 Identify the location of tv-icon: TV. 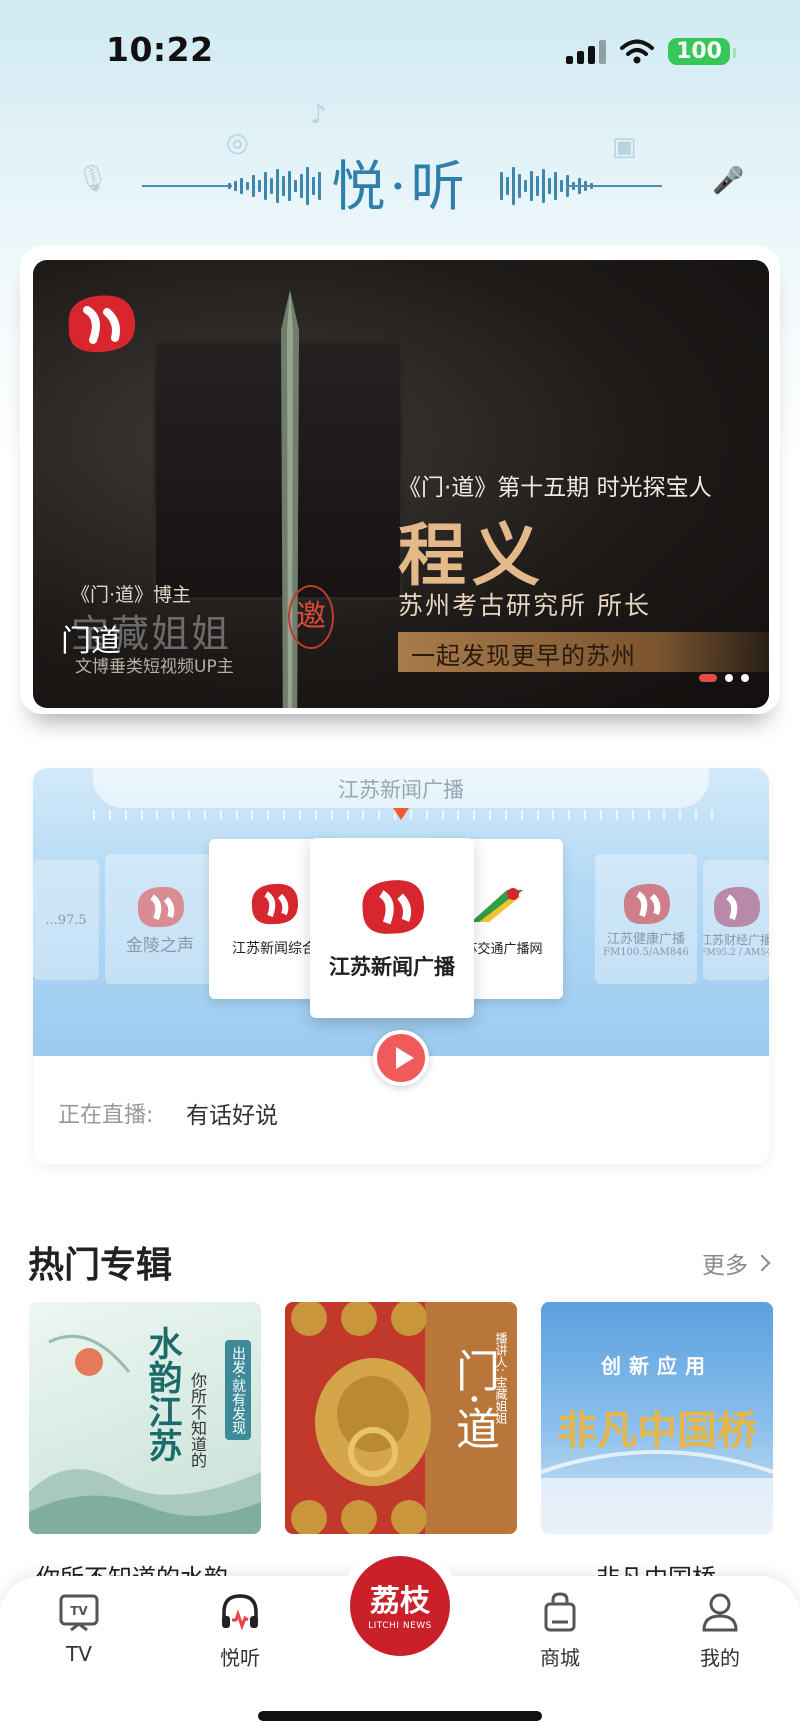
(79, 1613).